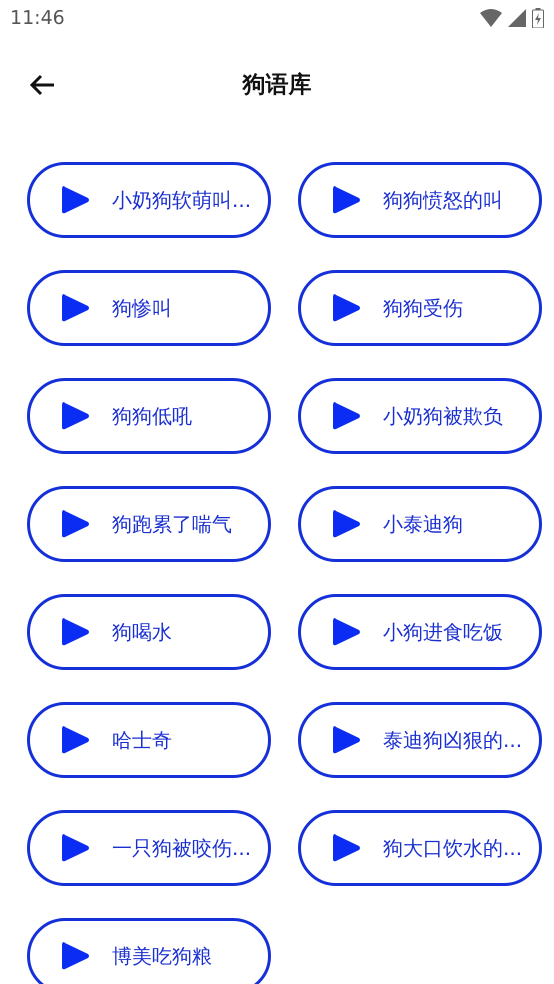  Describe the element at coordinates (149, 632) in the screenshot. I see `sound-button: 狗喝水` at that location.